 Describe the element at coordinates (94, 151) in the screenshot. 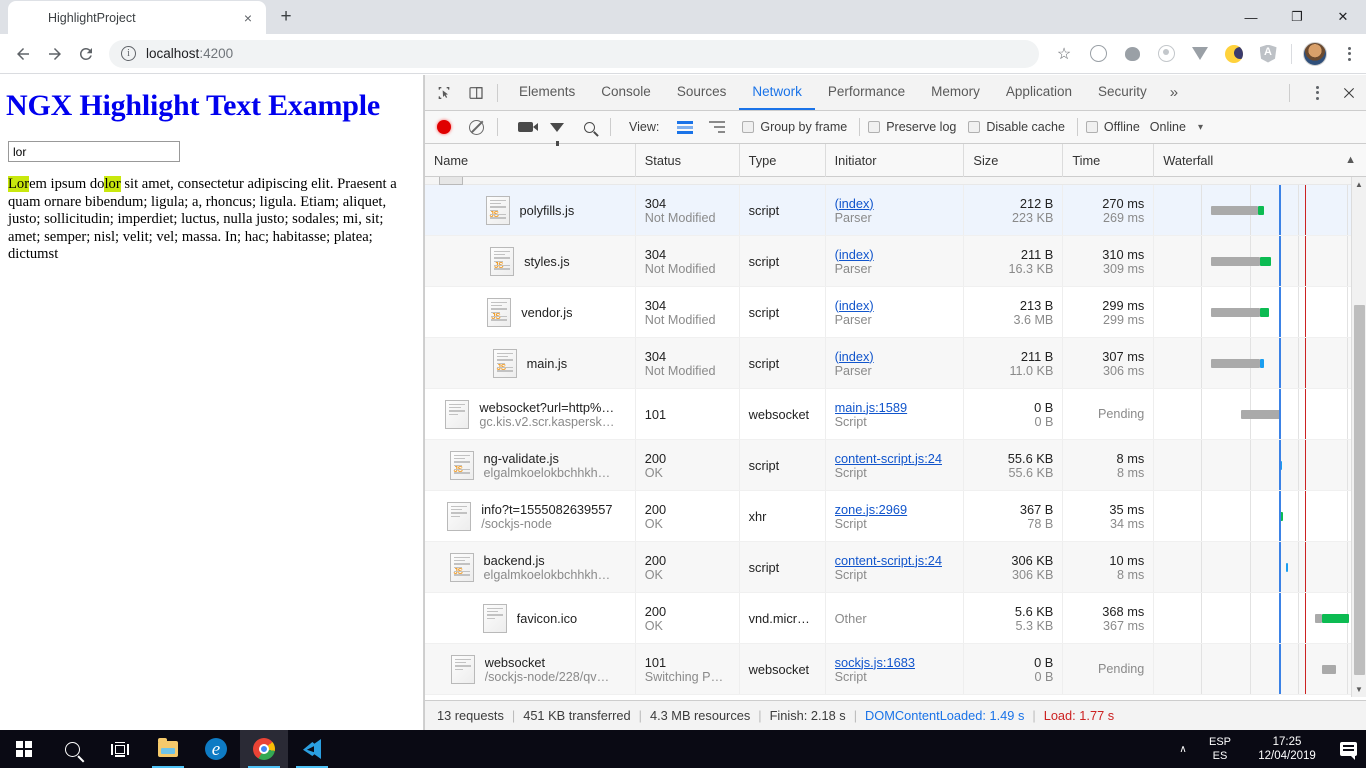

I see `highlight-search-input` at that location.